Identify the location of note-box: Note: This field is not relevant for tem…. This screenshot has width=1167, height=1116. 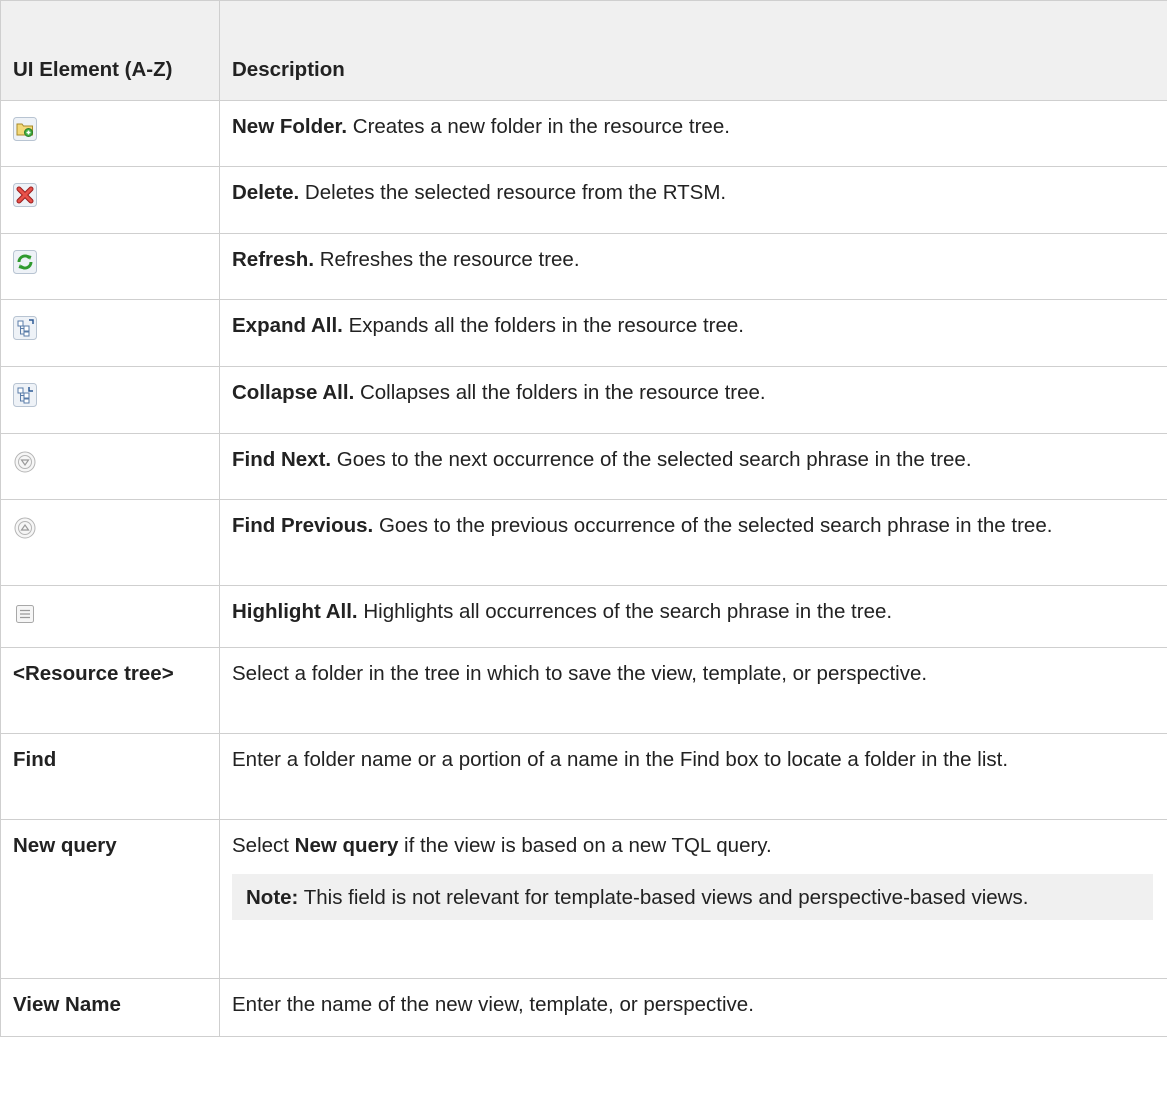
(692, 897).